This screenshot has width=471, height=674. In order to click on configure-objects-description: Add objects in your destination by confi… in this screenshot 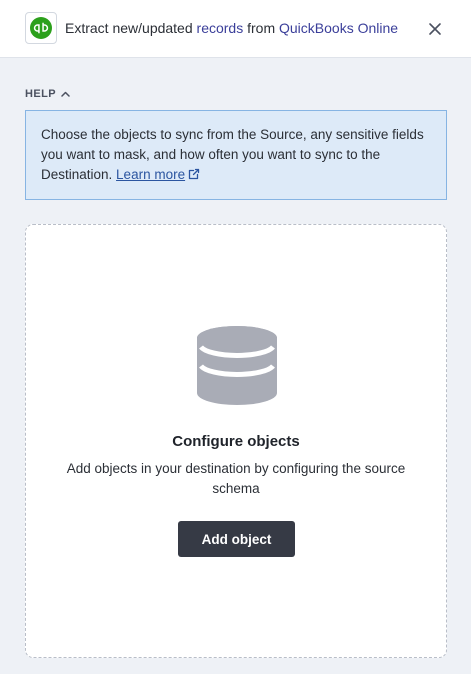, I will do `click(236, 478)`.